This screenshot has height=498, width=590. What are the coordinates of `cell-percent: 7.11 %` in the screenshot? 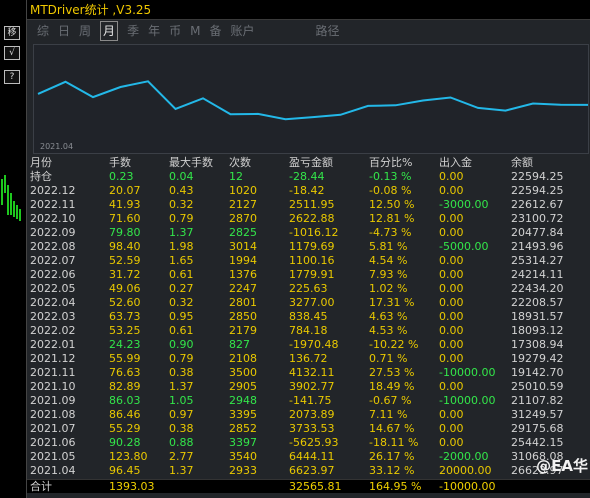 It's located at (388, 414).